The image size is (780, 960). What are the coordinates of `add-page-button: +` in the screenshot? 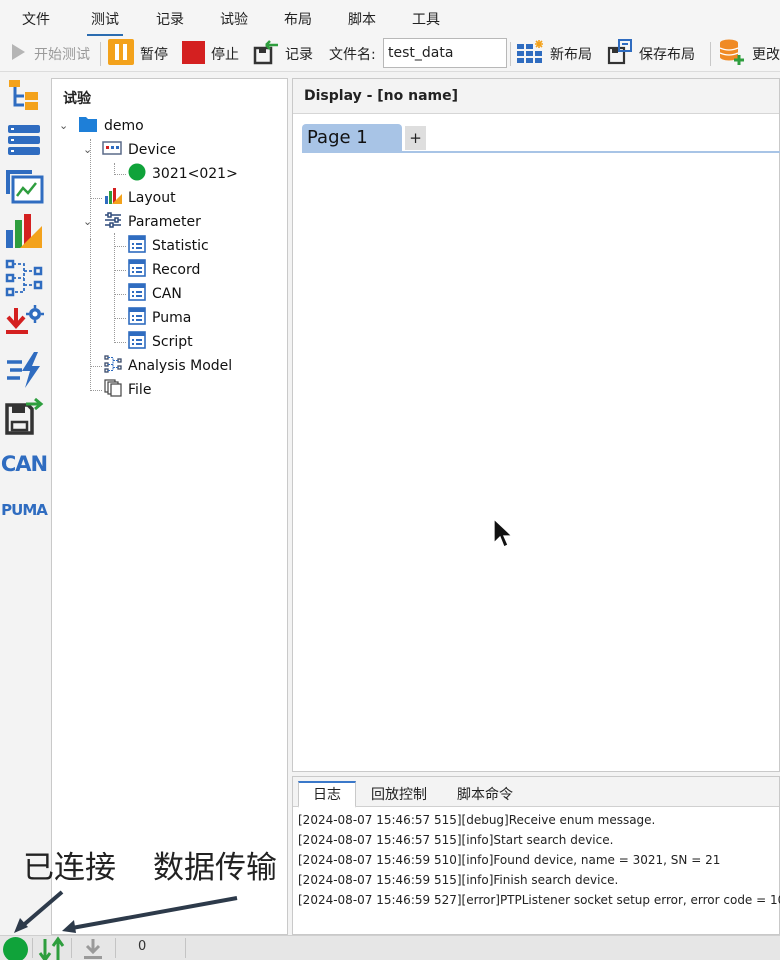 It's located at (415, 138).